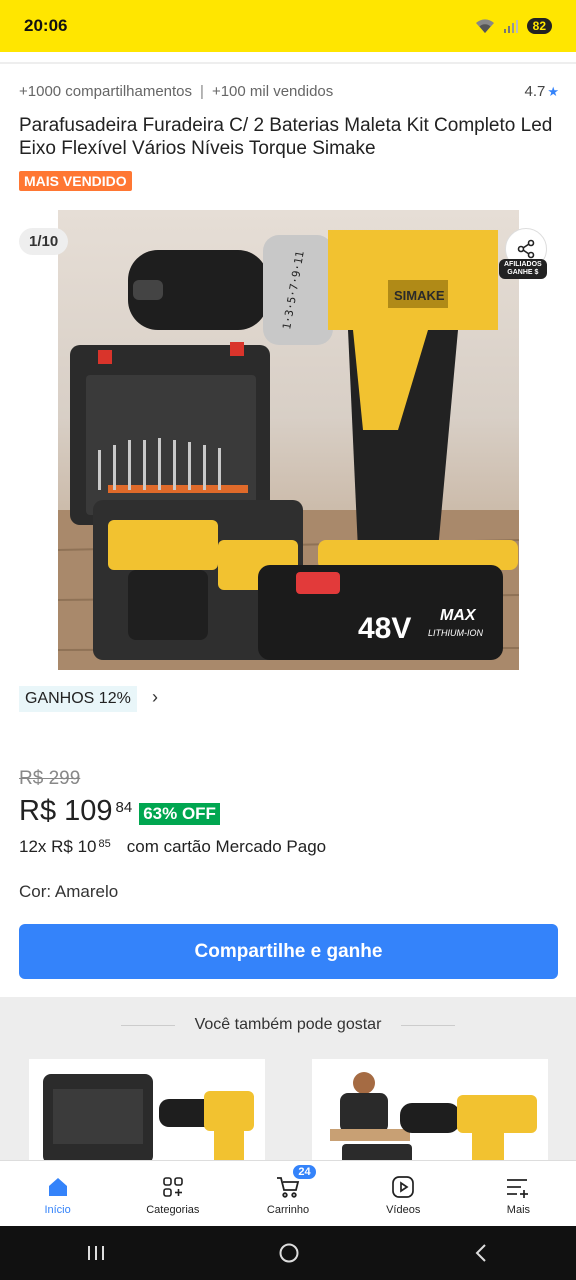 The width and height of the screenshot is (576, 1280). I want to click on share-and-earn-button: Compartilhe e ganhe, so click(288, 951).